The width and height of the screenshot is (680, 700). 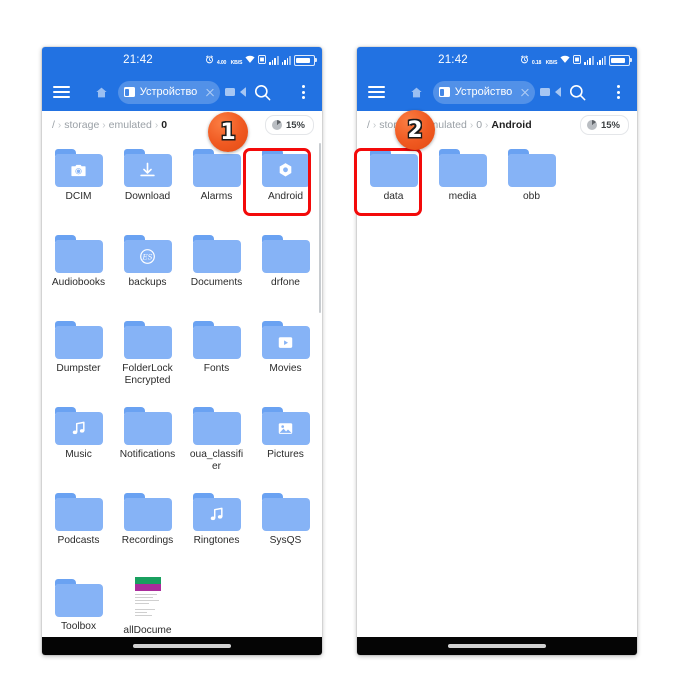 I want to click on folder-item: SysQS, so click(x=285, y=528).